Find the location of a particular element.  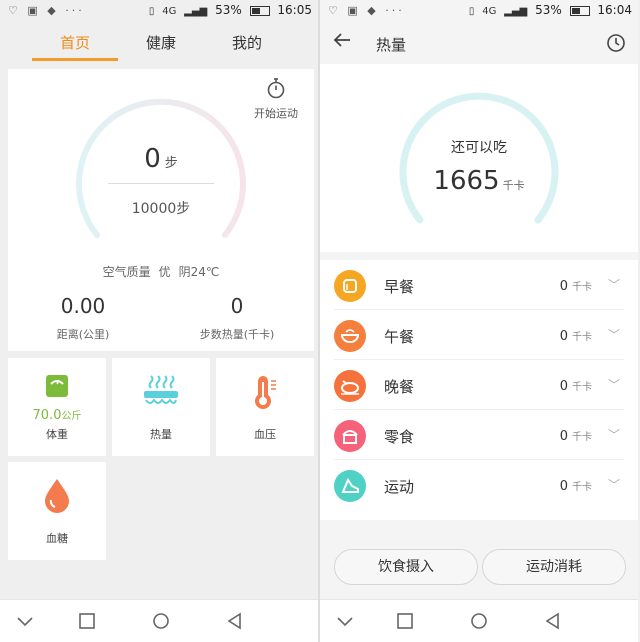

chicken-icon is located at coordinates (350, 386).